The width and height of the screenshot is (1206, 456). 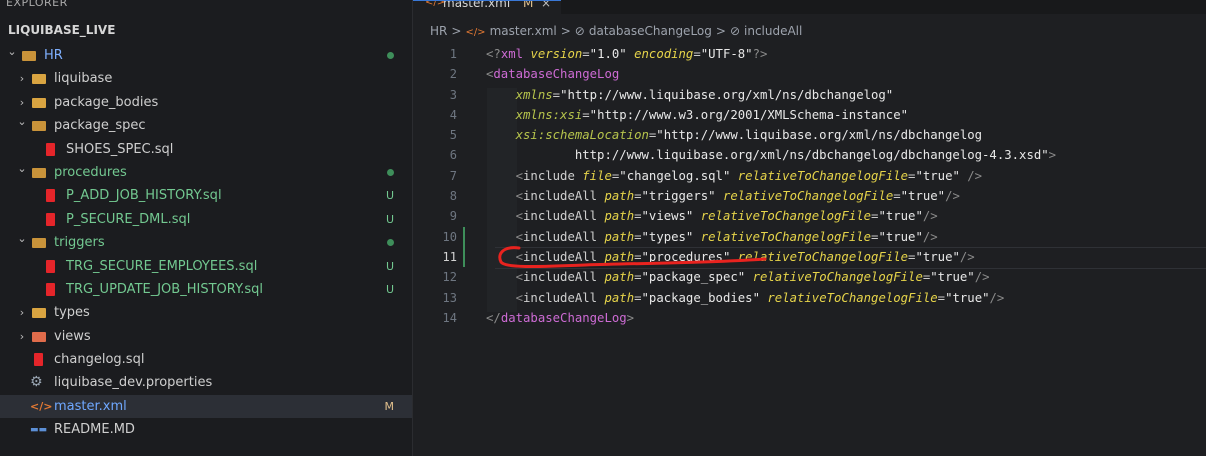 I want to click on tree-item-master-xml: </> master.xml M, so click(x=206, y=406).